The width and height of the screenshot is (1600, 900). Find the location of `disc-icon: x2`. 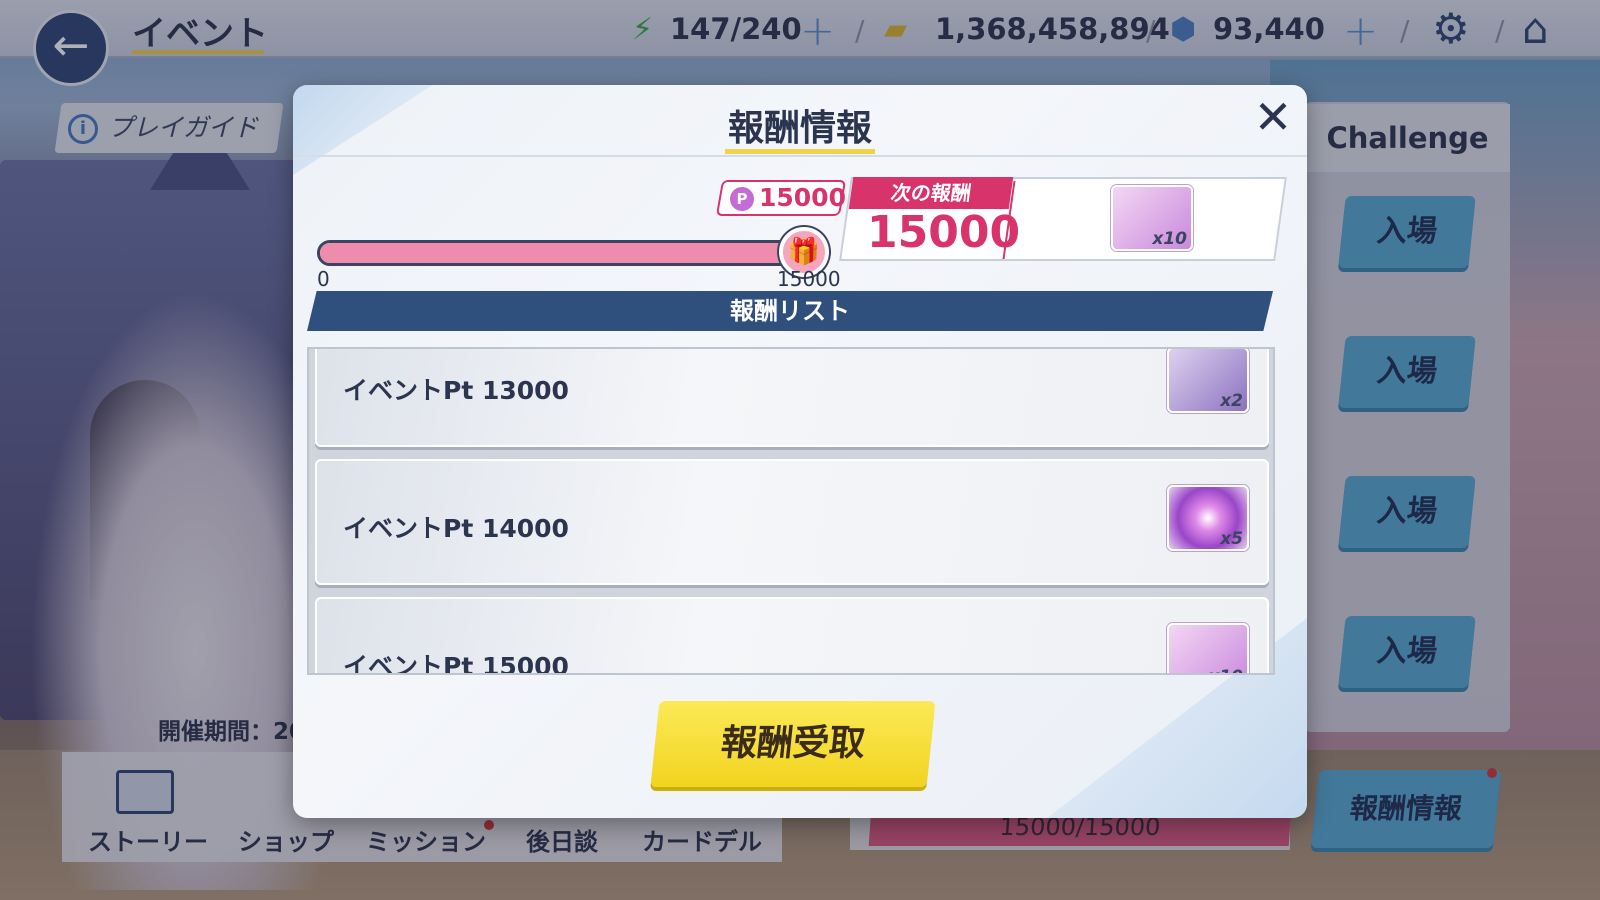

disc-icon: x2 is located at coordinates (1208, 381).